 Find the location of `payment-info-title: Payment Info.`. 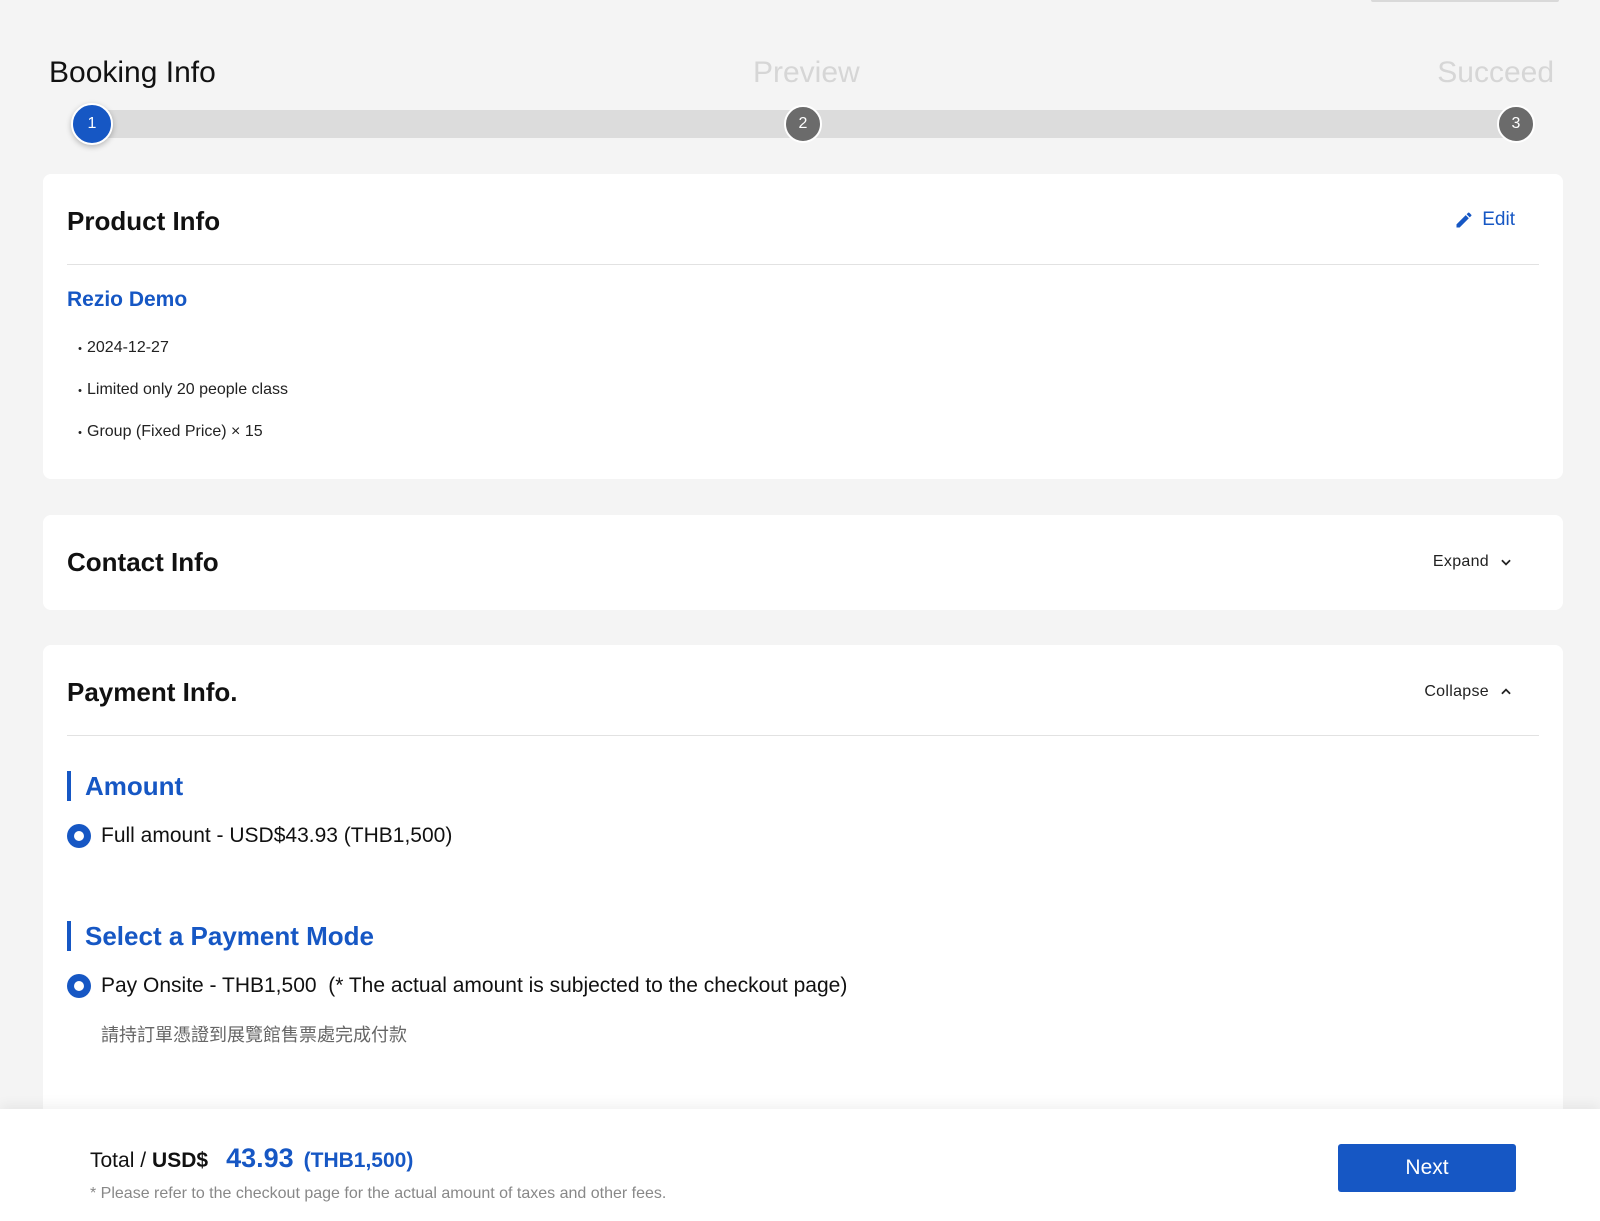

payment-info-title: Payment Info. is located at coordinates (152, 692).